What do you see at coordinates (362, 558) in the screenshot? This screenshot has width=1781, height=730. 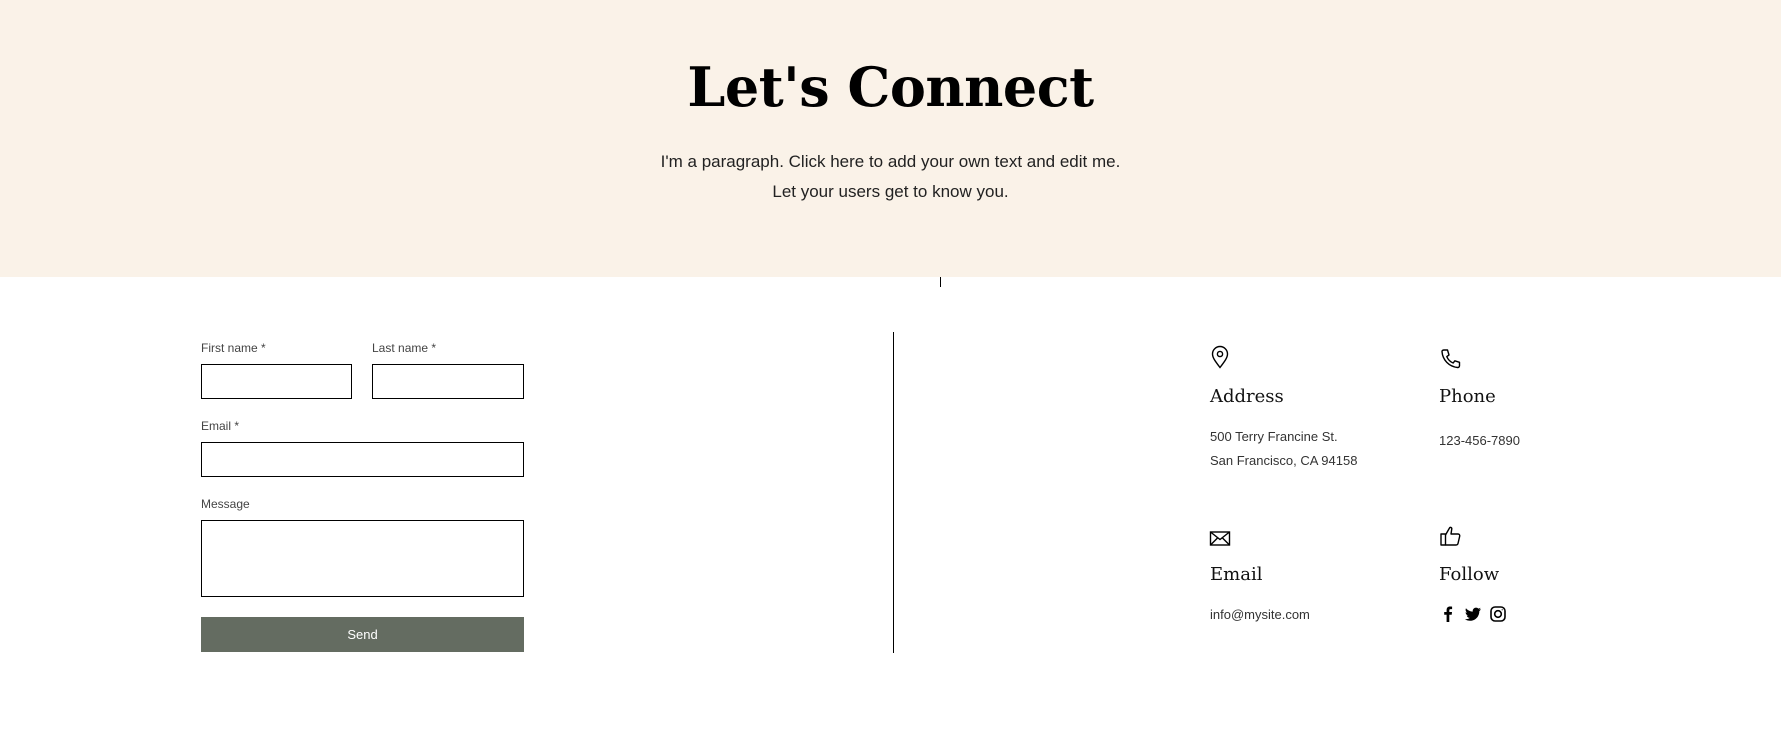 I see `message-field` at bounding box center [362, 558].